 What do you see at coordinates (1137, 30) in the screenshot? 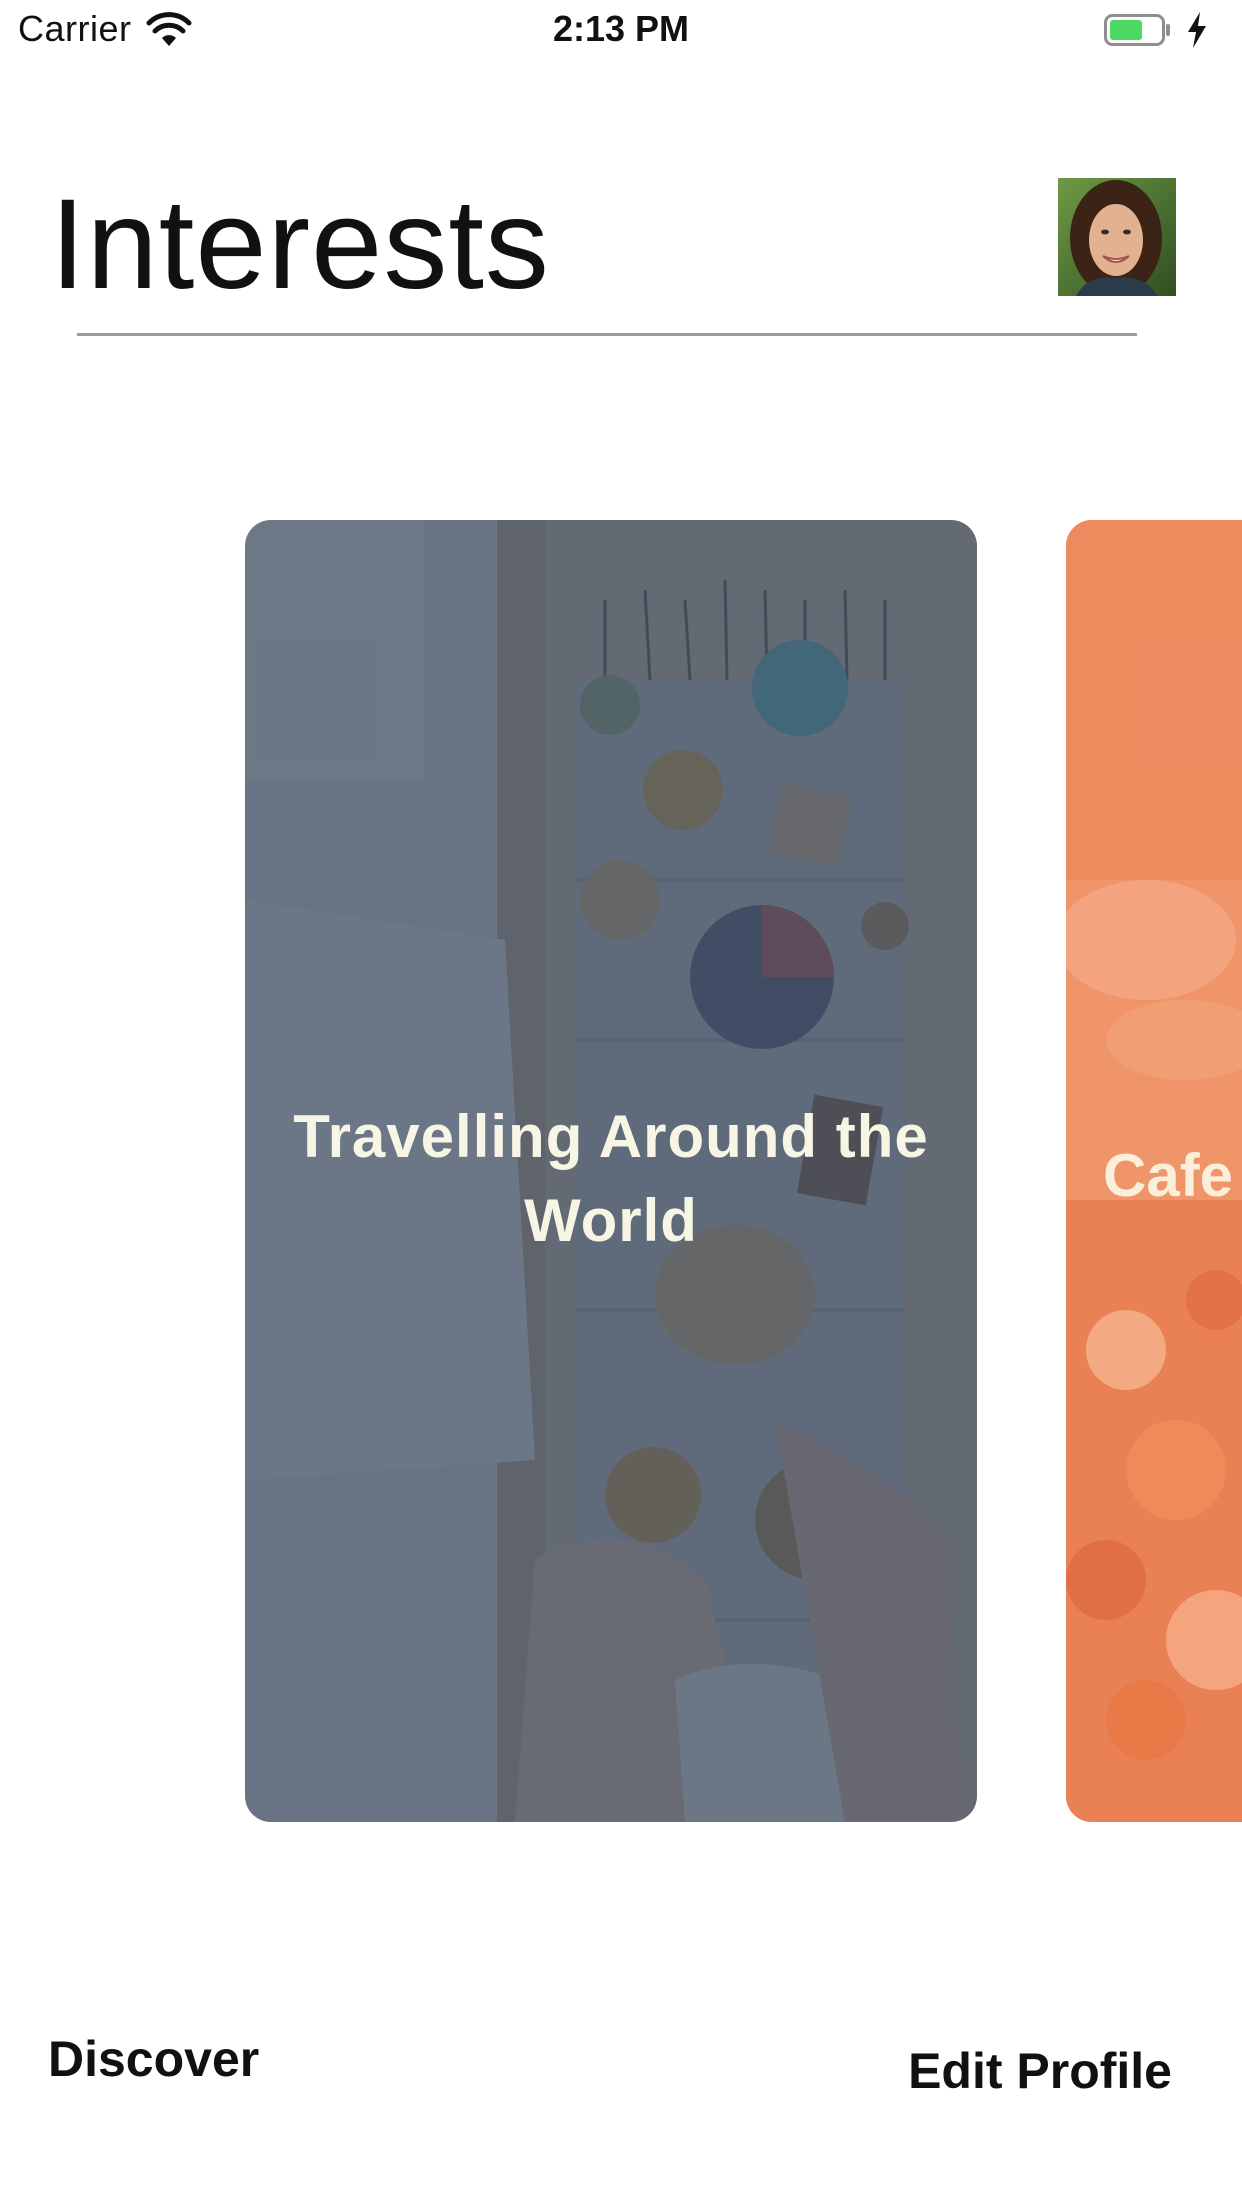
I see `battery-icon` at bounding box center [1137, 30].